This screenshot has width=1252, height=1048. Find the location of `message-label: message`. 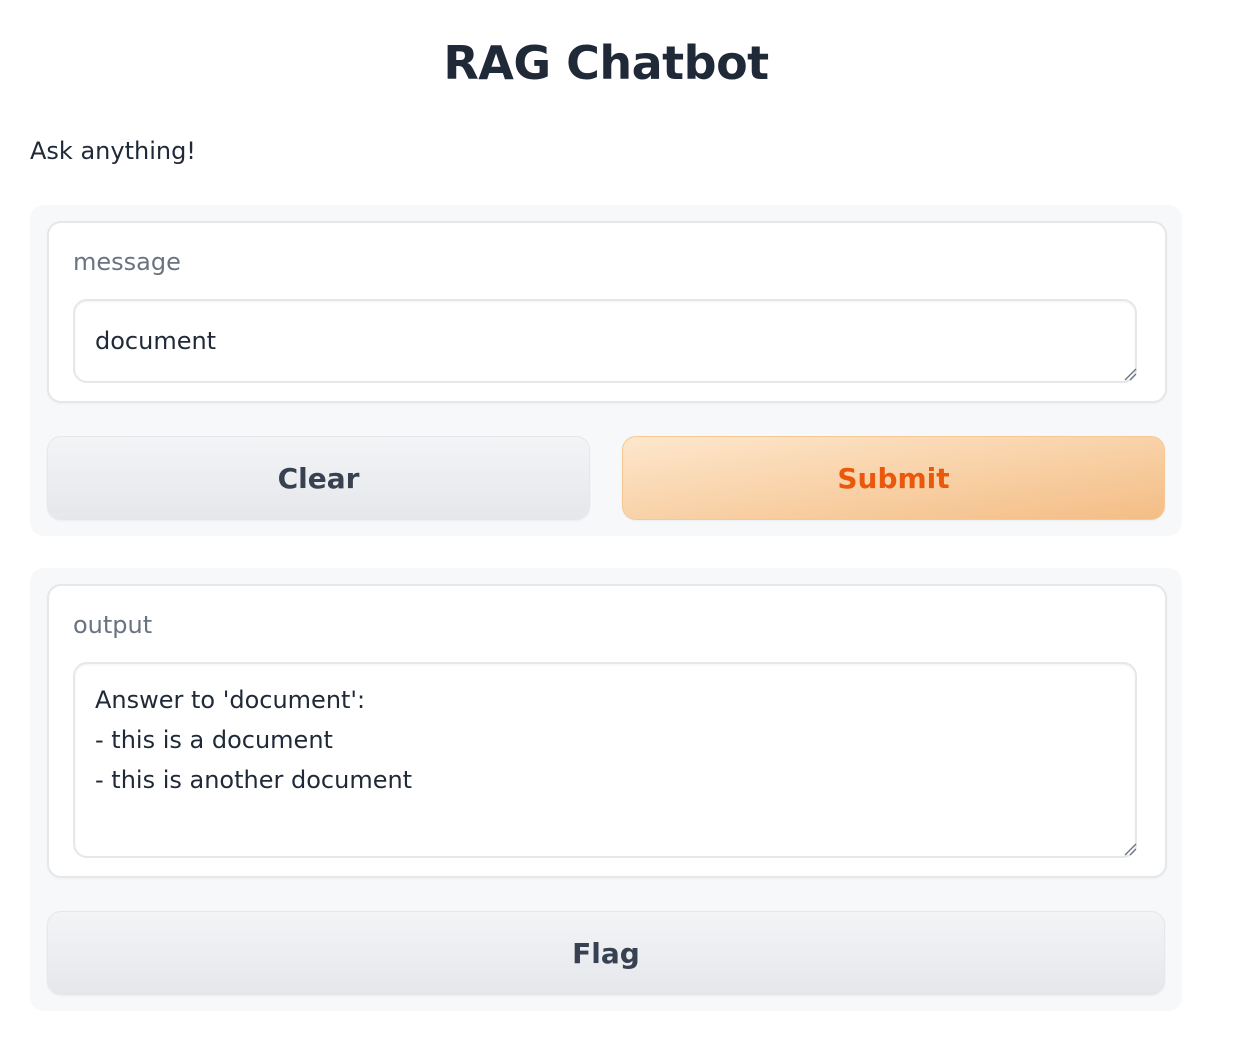

message-label: message is located at coordinates (127, 262).